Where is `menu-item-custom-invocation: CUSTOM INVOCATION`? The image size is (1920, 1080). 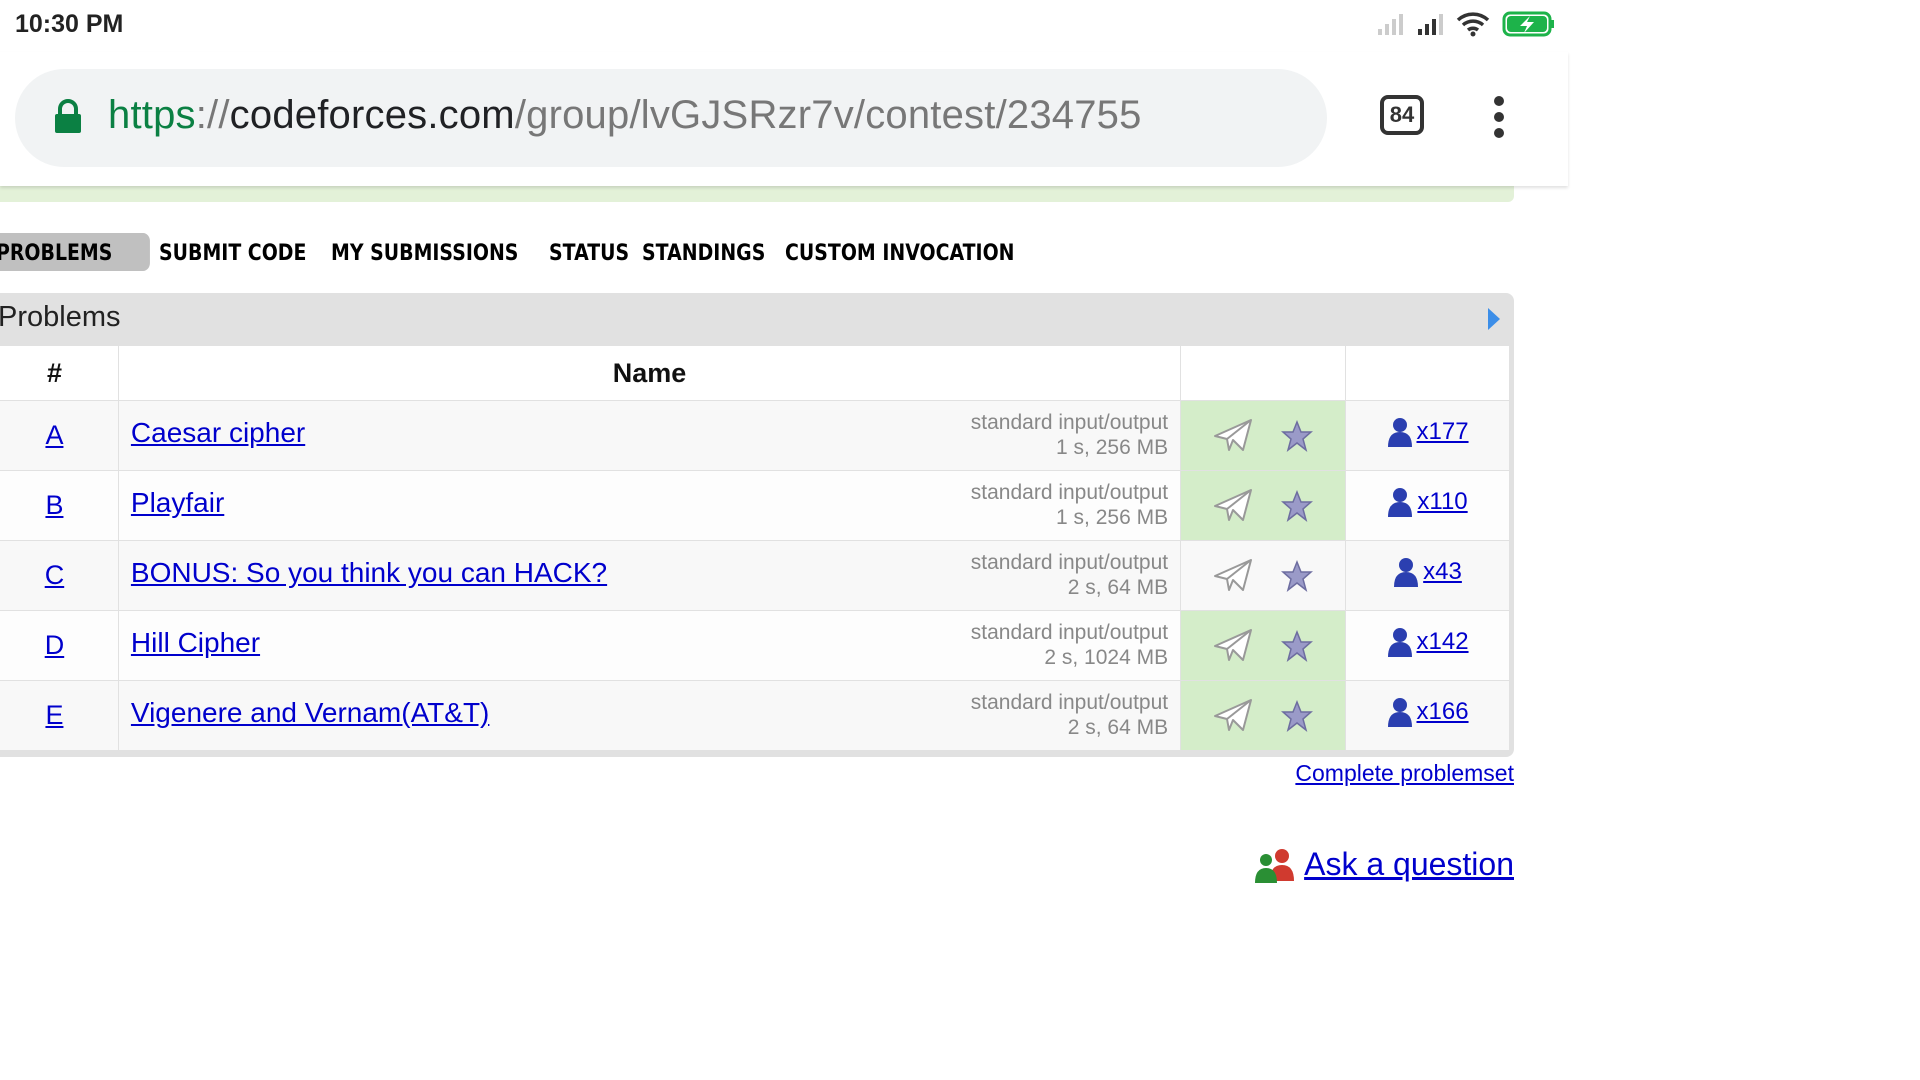 menu-item-custom-invocation: CUSTOM INVOCATION is located at coordinates (900, 252).